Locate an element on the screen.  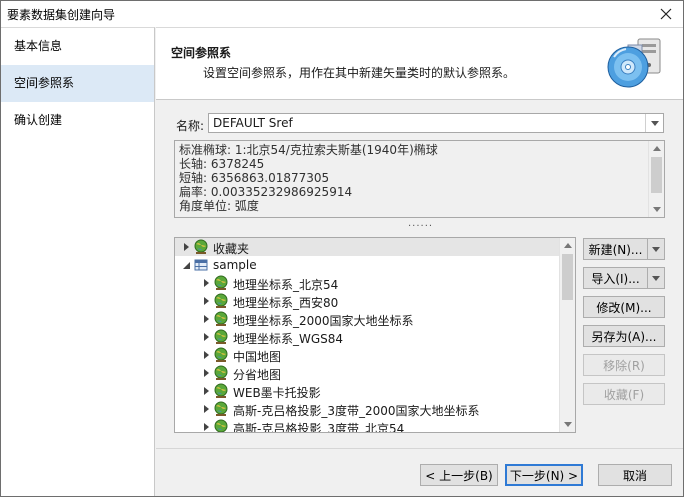
nav-item-label: 基本信息 is located at coordinates (38, 46).